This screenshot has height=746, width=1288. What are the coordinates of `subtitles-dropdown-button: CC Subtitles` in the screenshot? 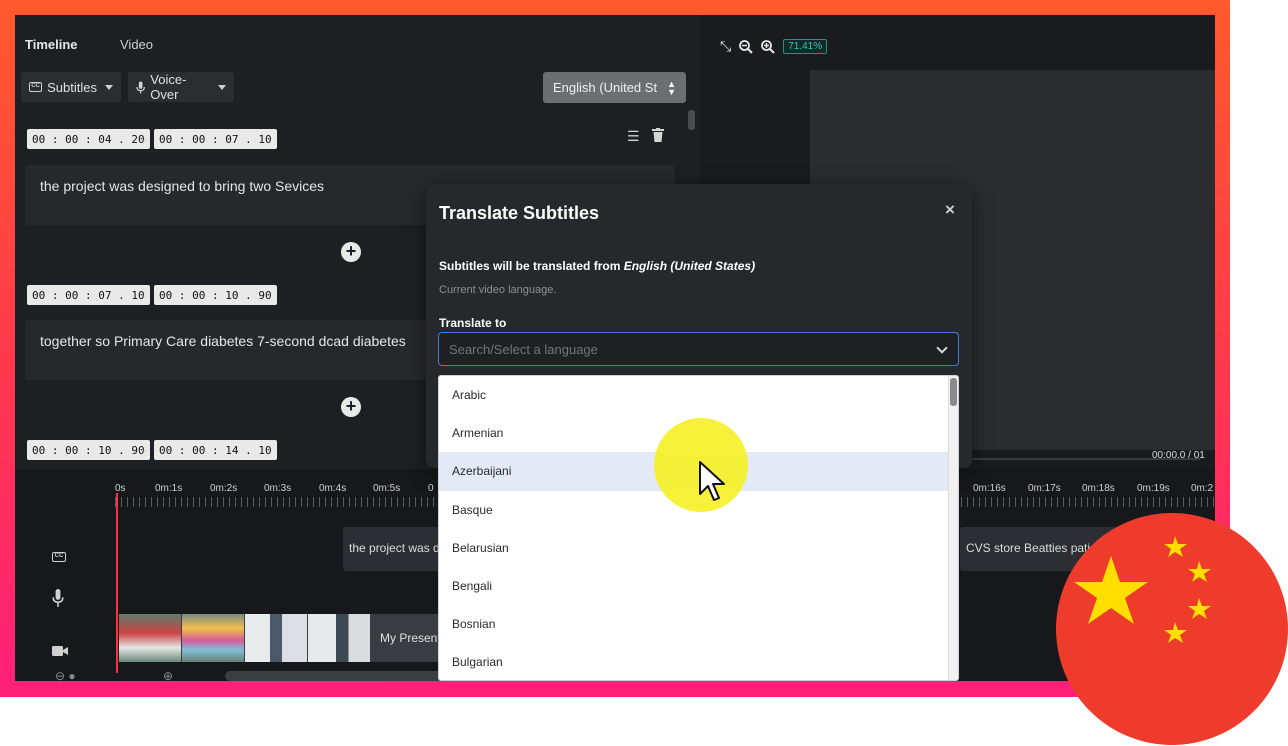 It's located at (71, 87).